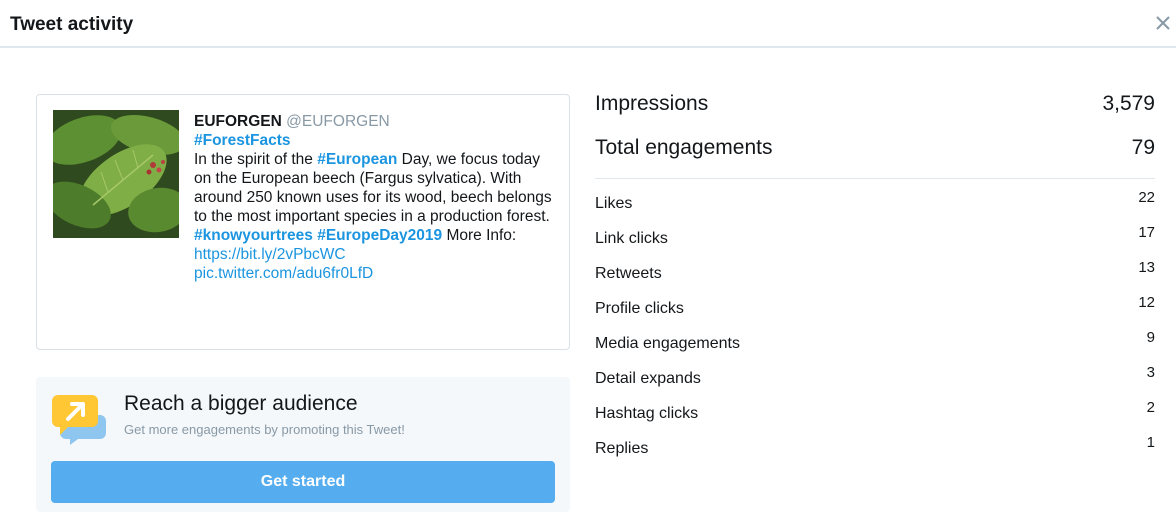  I want to click on metric-value: 13, so click(1146, 267).